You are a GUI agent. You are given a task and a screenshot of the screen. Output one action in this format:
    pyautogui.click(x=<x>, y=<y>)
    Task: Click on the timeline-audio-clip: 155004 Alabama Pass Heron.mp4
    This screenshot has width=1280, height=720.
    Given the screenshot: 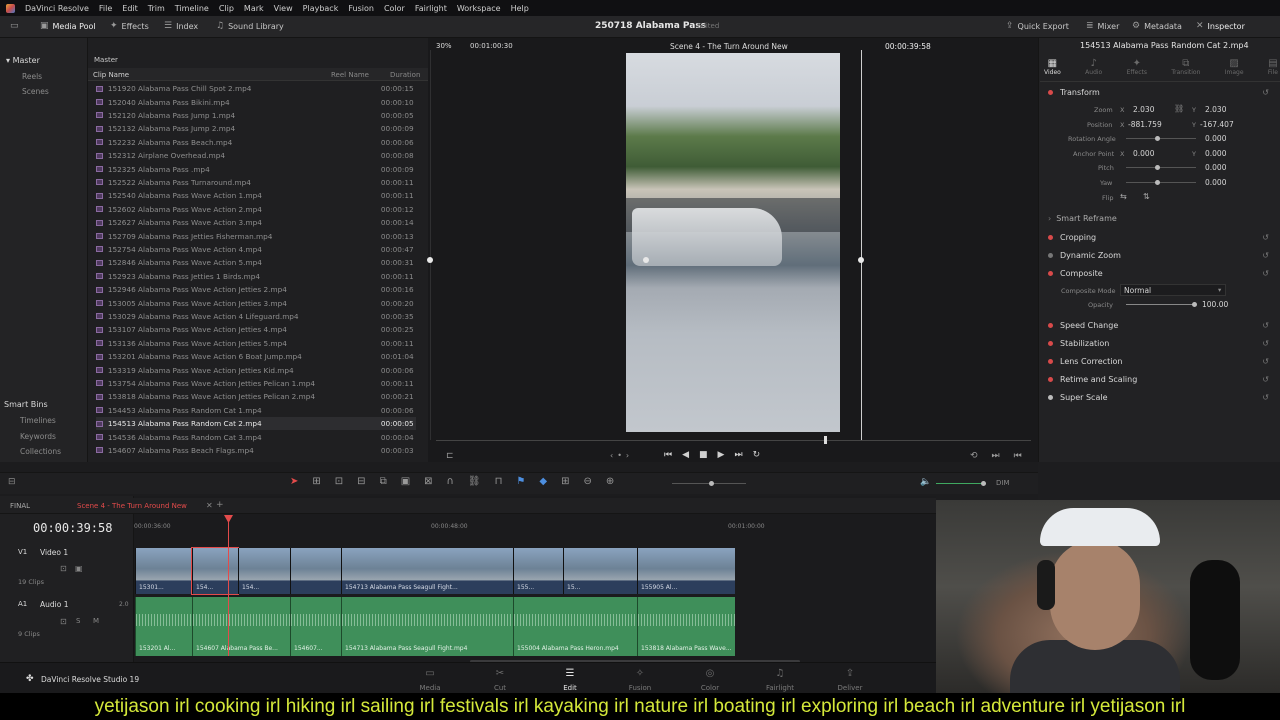 What is the action you would take?
    pyautogui.click(x=575, y=626)
    